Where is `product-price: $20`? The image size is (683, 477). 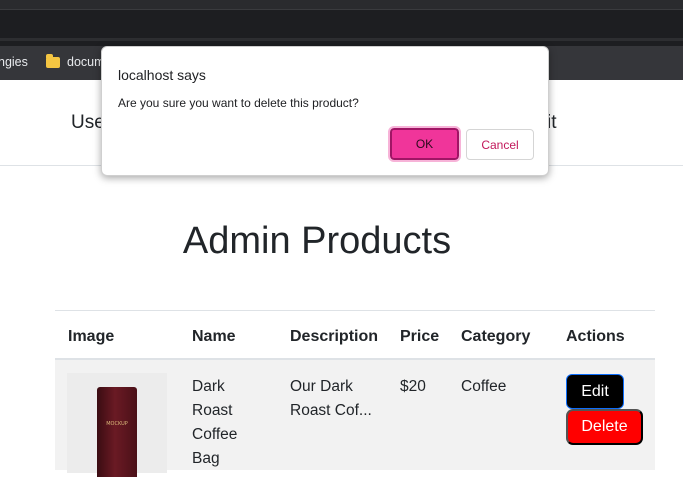
product-price: $20 is located at coordinates (413, 386).